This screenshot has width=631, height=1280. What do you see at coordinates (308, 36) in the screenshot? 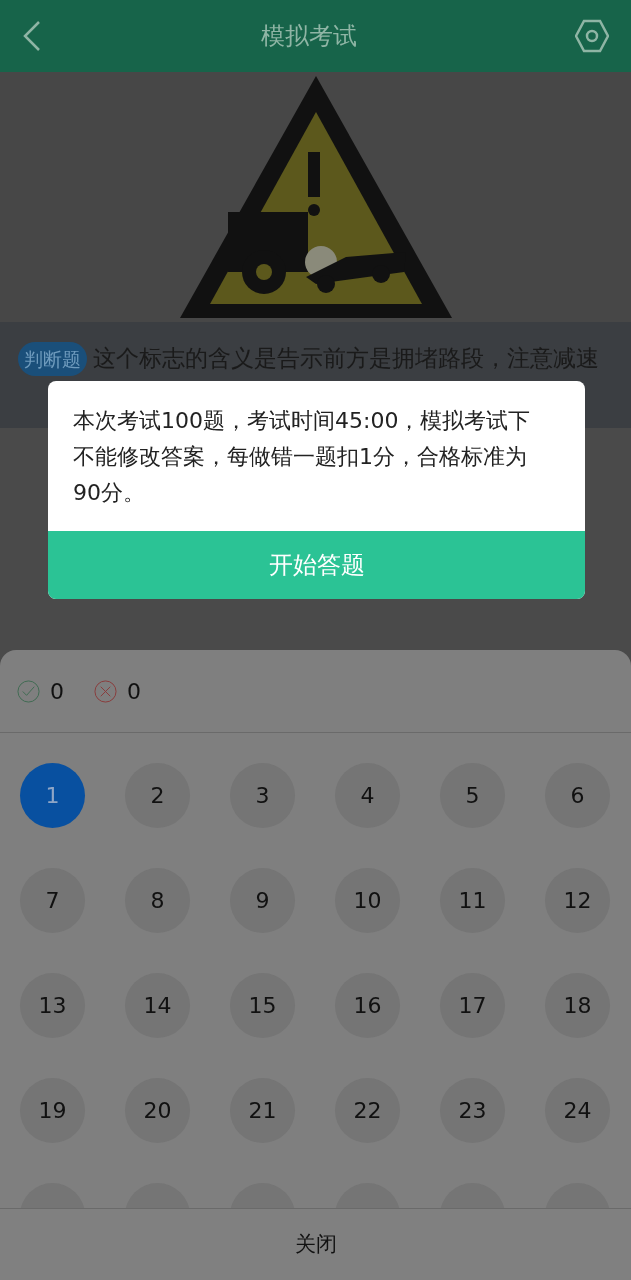
I see `page-title: 模拟考试` at bounding box center [308, 36].